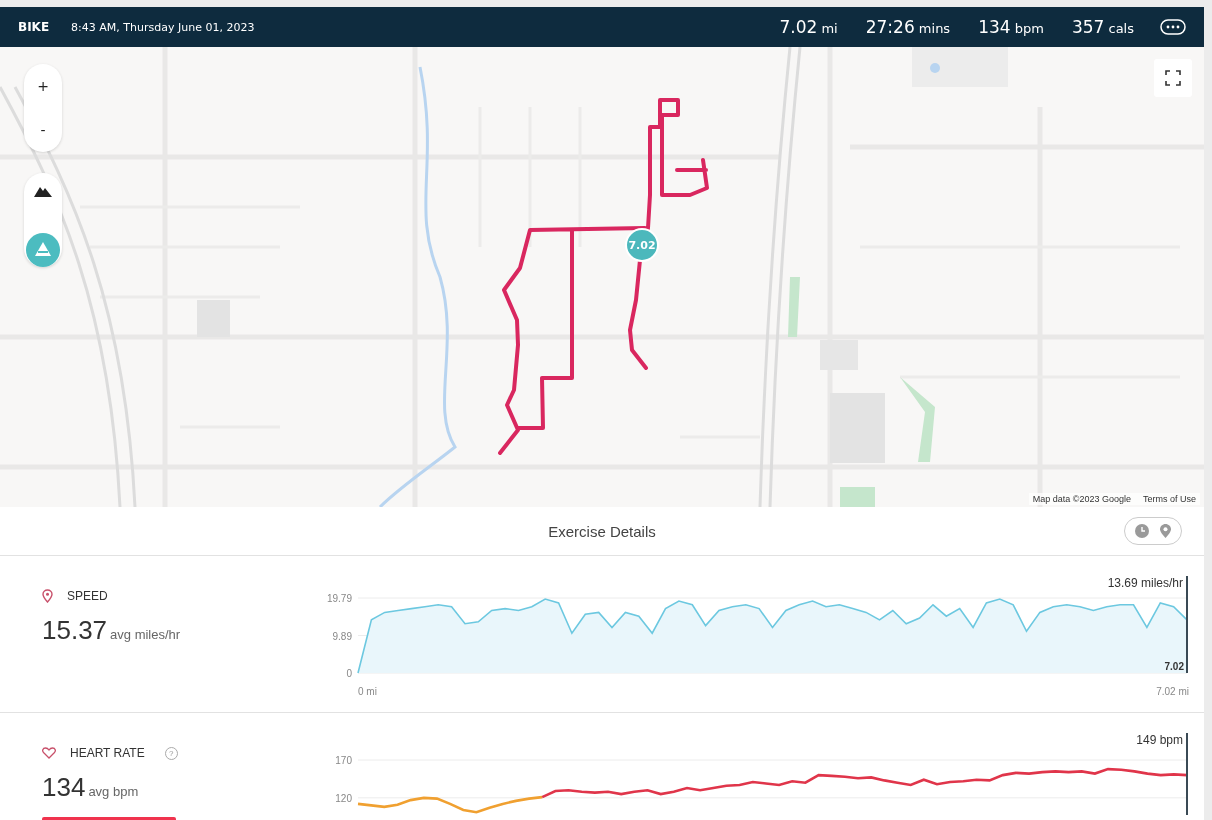 This screenshot has width=1212, height=820. Describe the element at coordinates (1011, 27) in the screenshot. I see `summary-stat: 134 bpm` at that location.